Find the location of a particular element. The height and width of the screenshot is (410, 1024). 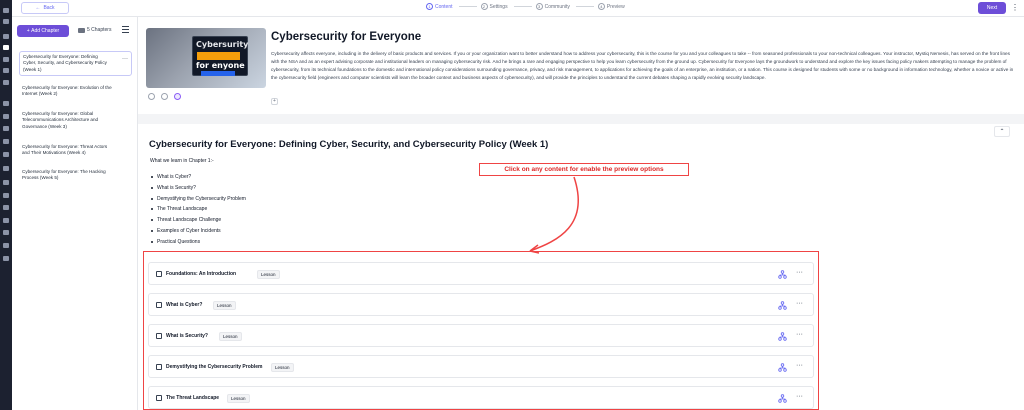

rail-frame-icon is located at coordinates (6, 141).